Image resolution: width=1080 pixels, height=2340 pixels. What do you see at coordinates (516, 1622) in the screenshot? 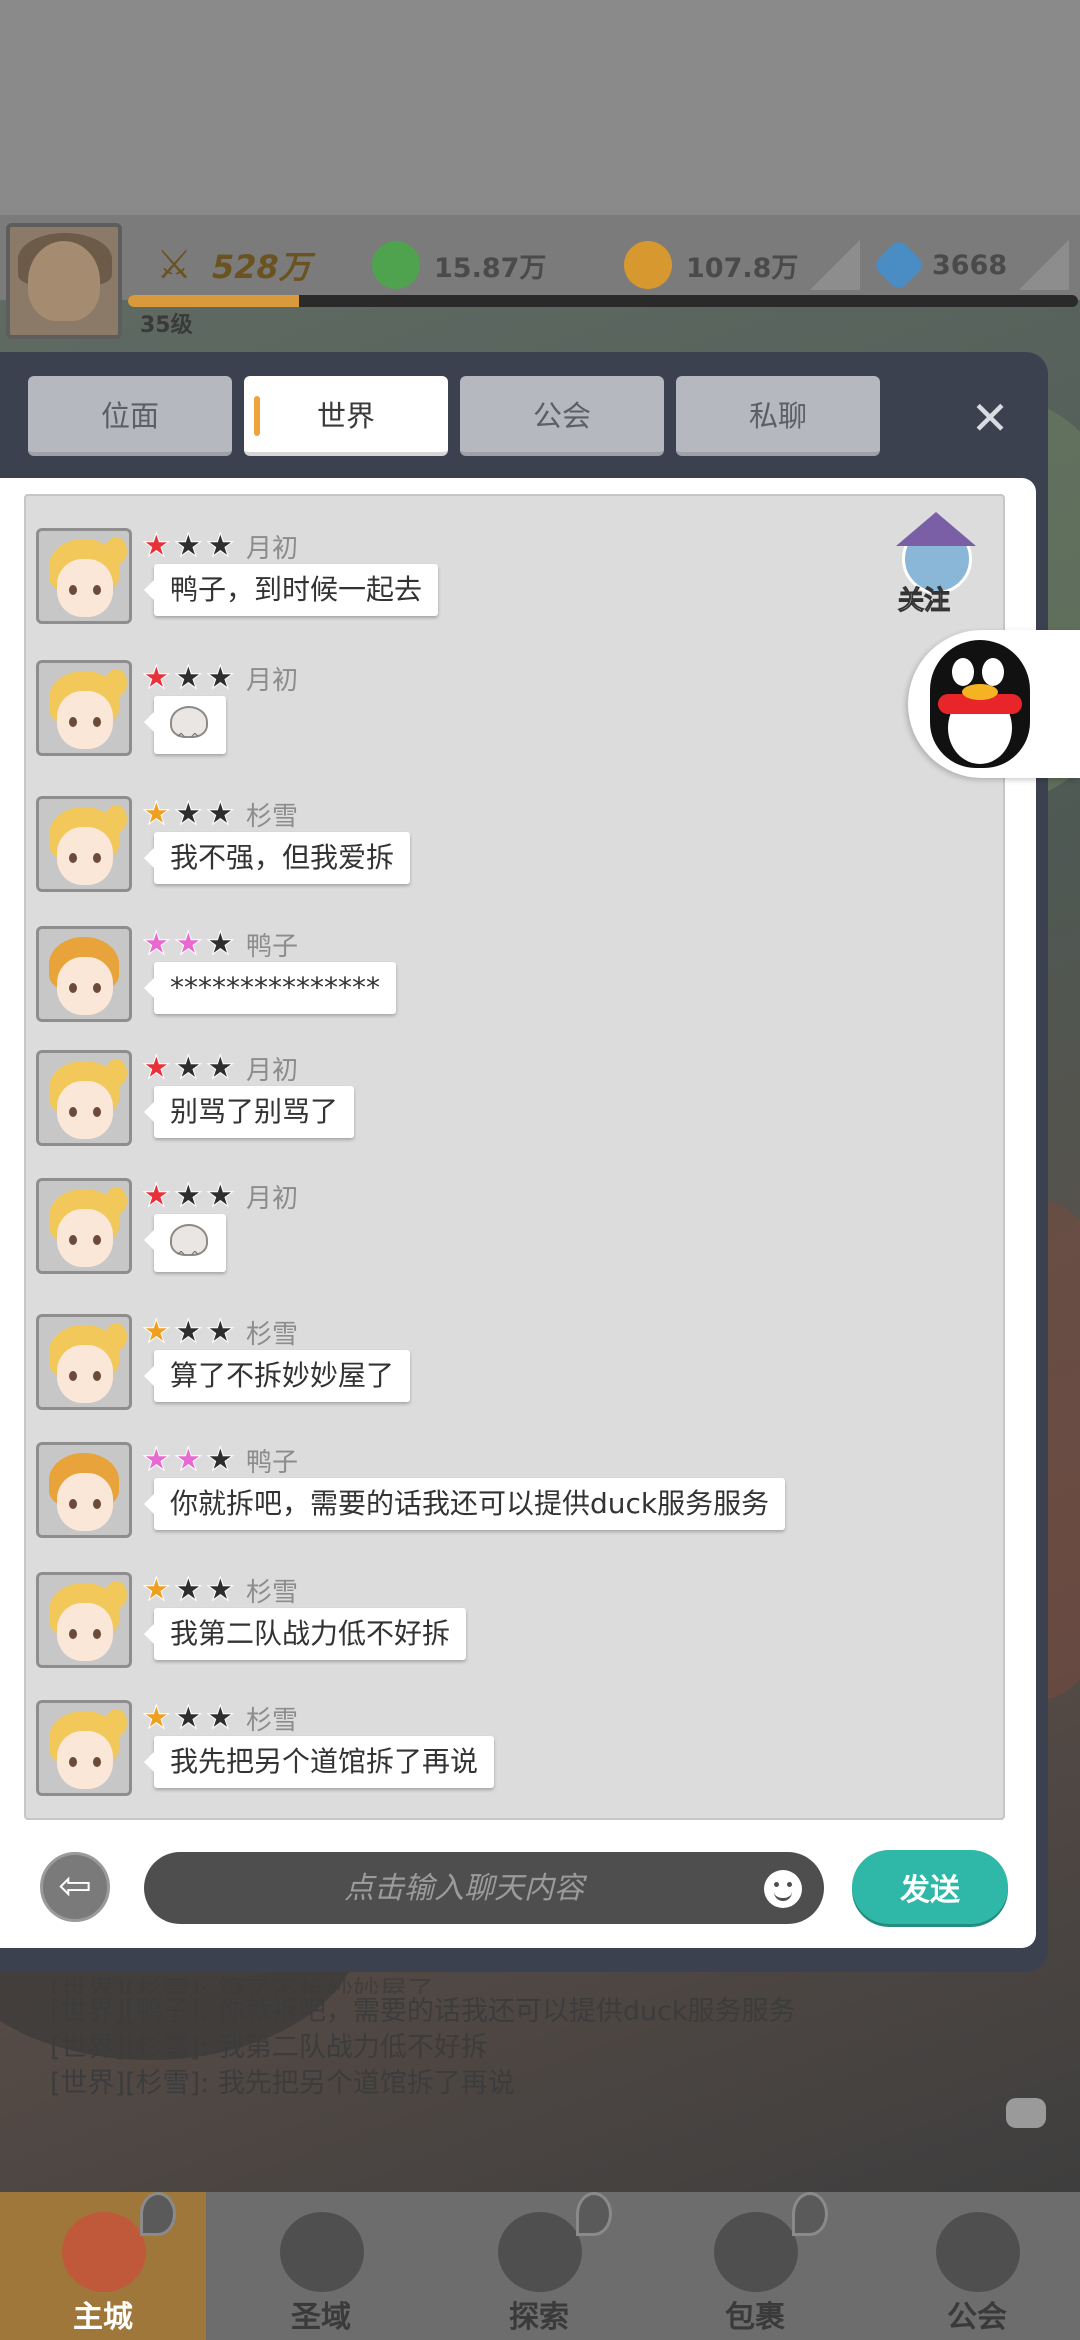
I see `chat-message: ★ ★ ★ 杉雪 我第二队战力低不好拆` at bounding box center [516, 1622].